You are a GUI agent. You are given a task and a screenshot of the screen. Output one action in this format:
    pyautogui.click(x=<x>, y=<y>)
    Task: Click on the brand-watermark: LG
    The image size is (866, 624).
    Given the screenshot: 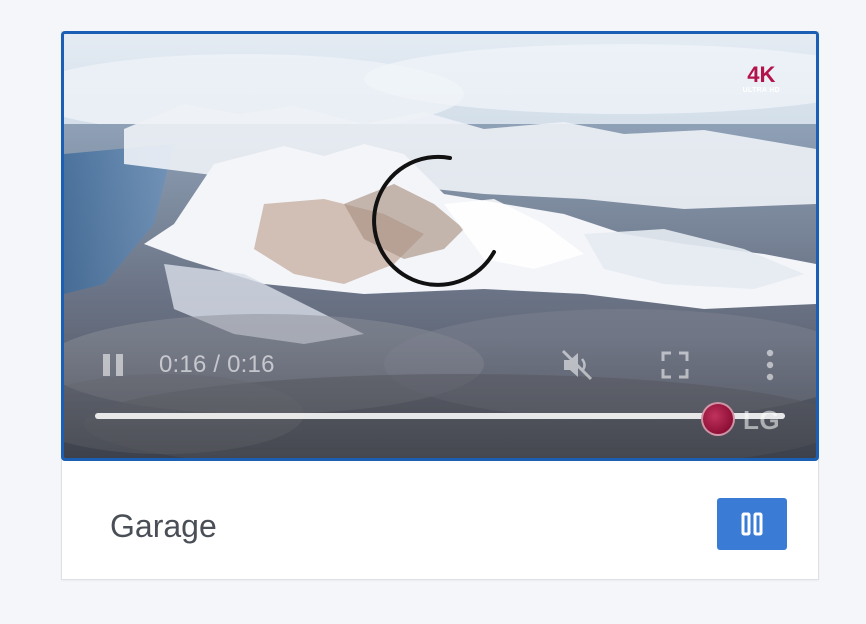 What is the action you would take?
    pyautogui.click(x=746, y=422)
    